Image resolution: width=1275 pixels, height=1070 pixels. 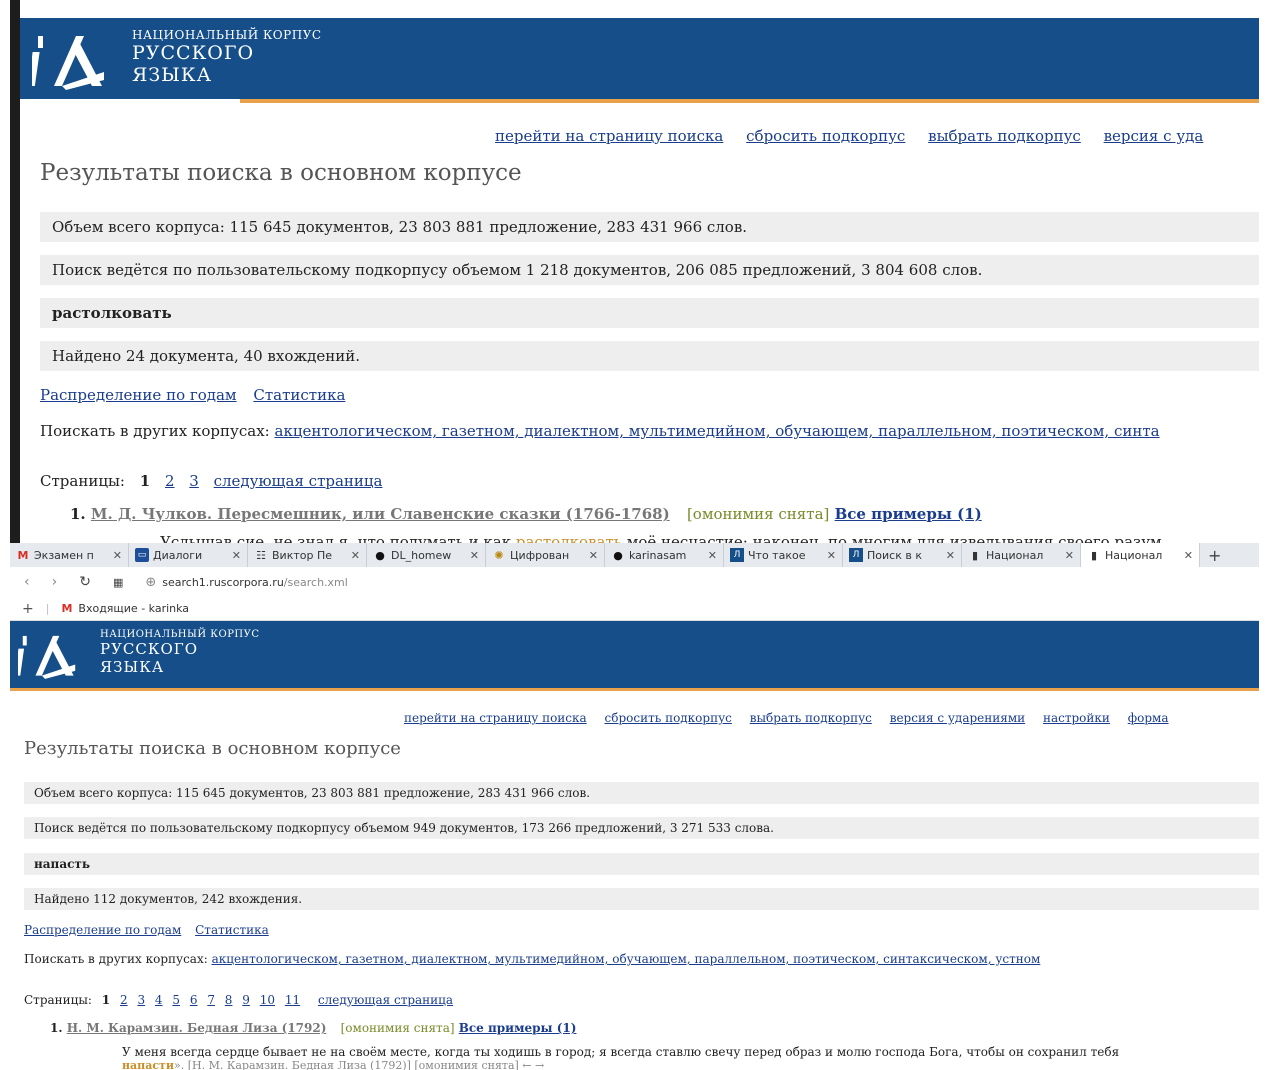 What do you see at coordinates (159, 1000) in the screenshot?
I see `page-link: 4` at bounding box center [159, 1000].